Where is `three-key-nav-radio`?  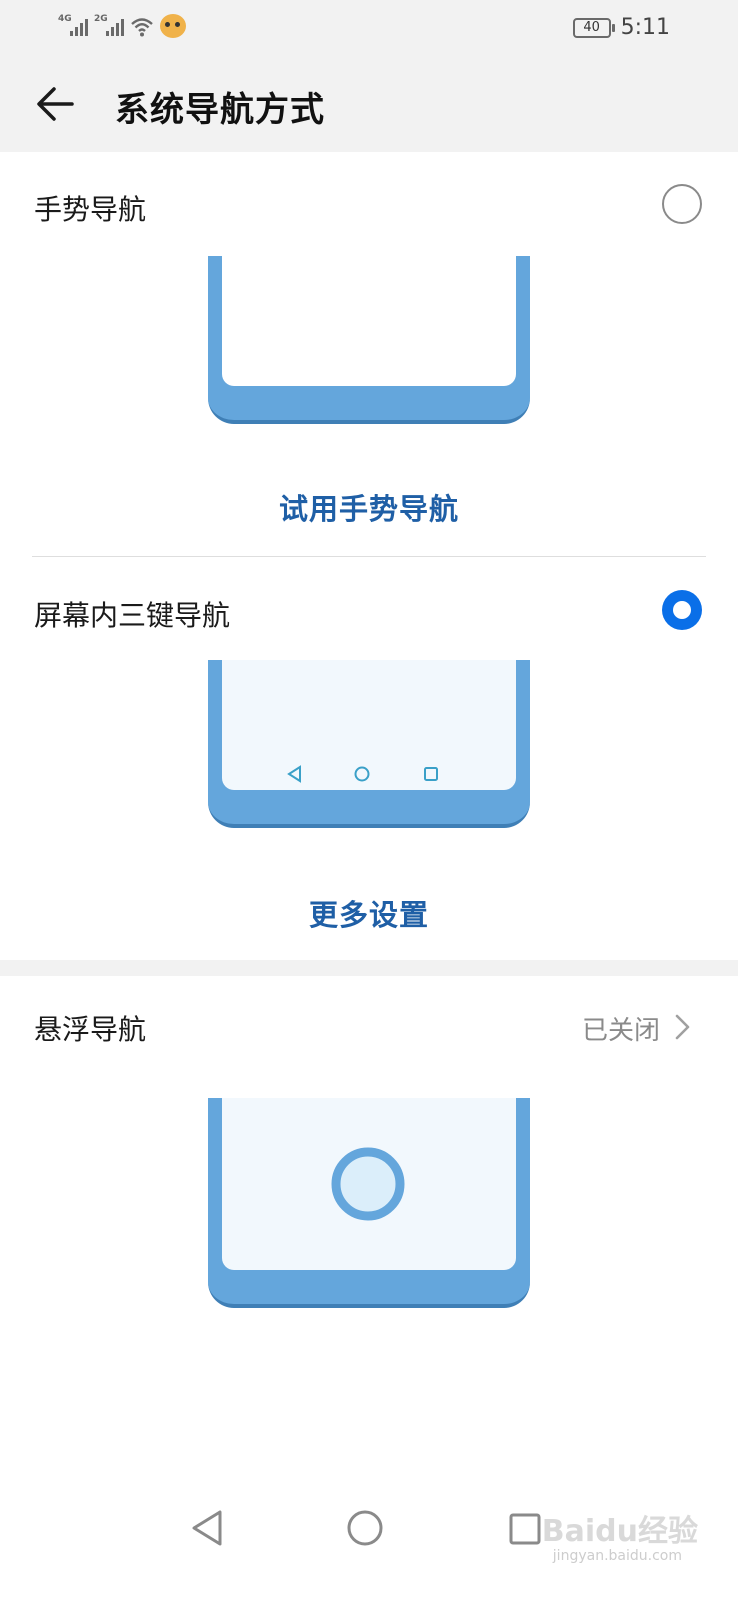 three-key-nav-radio is located at coordinates (682, 610).